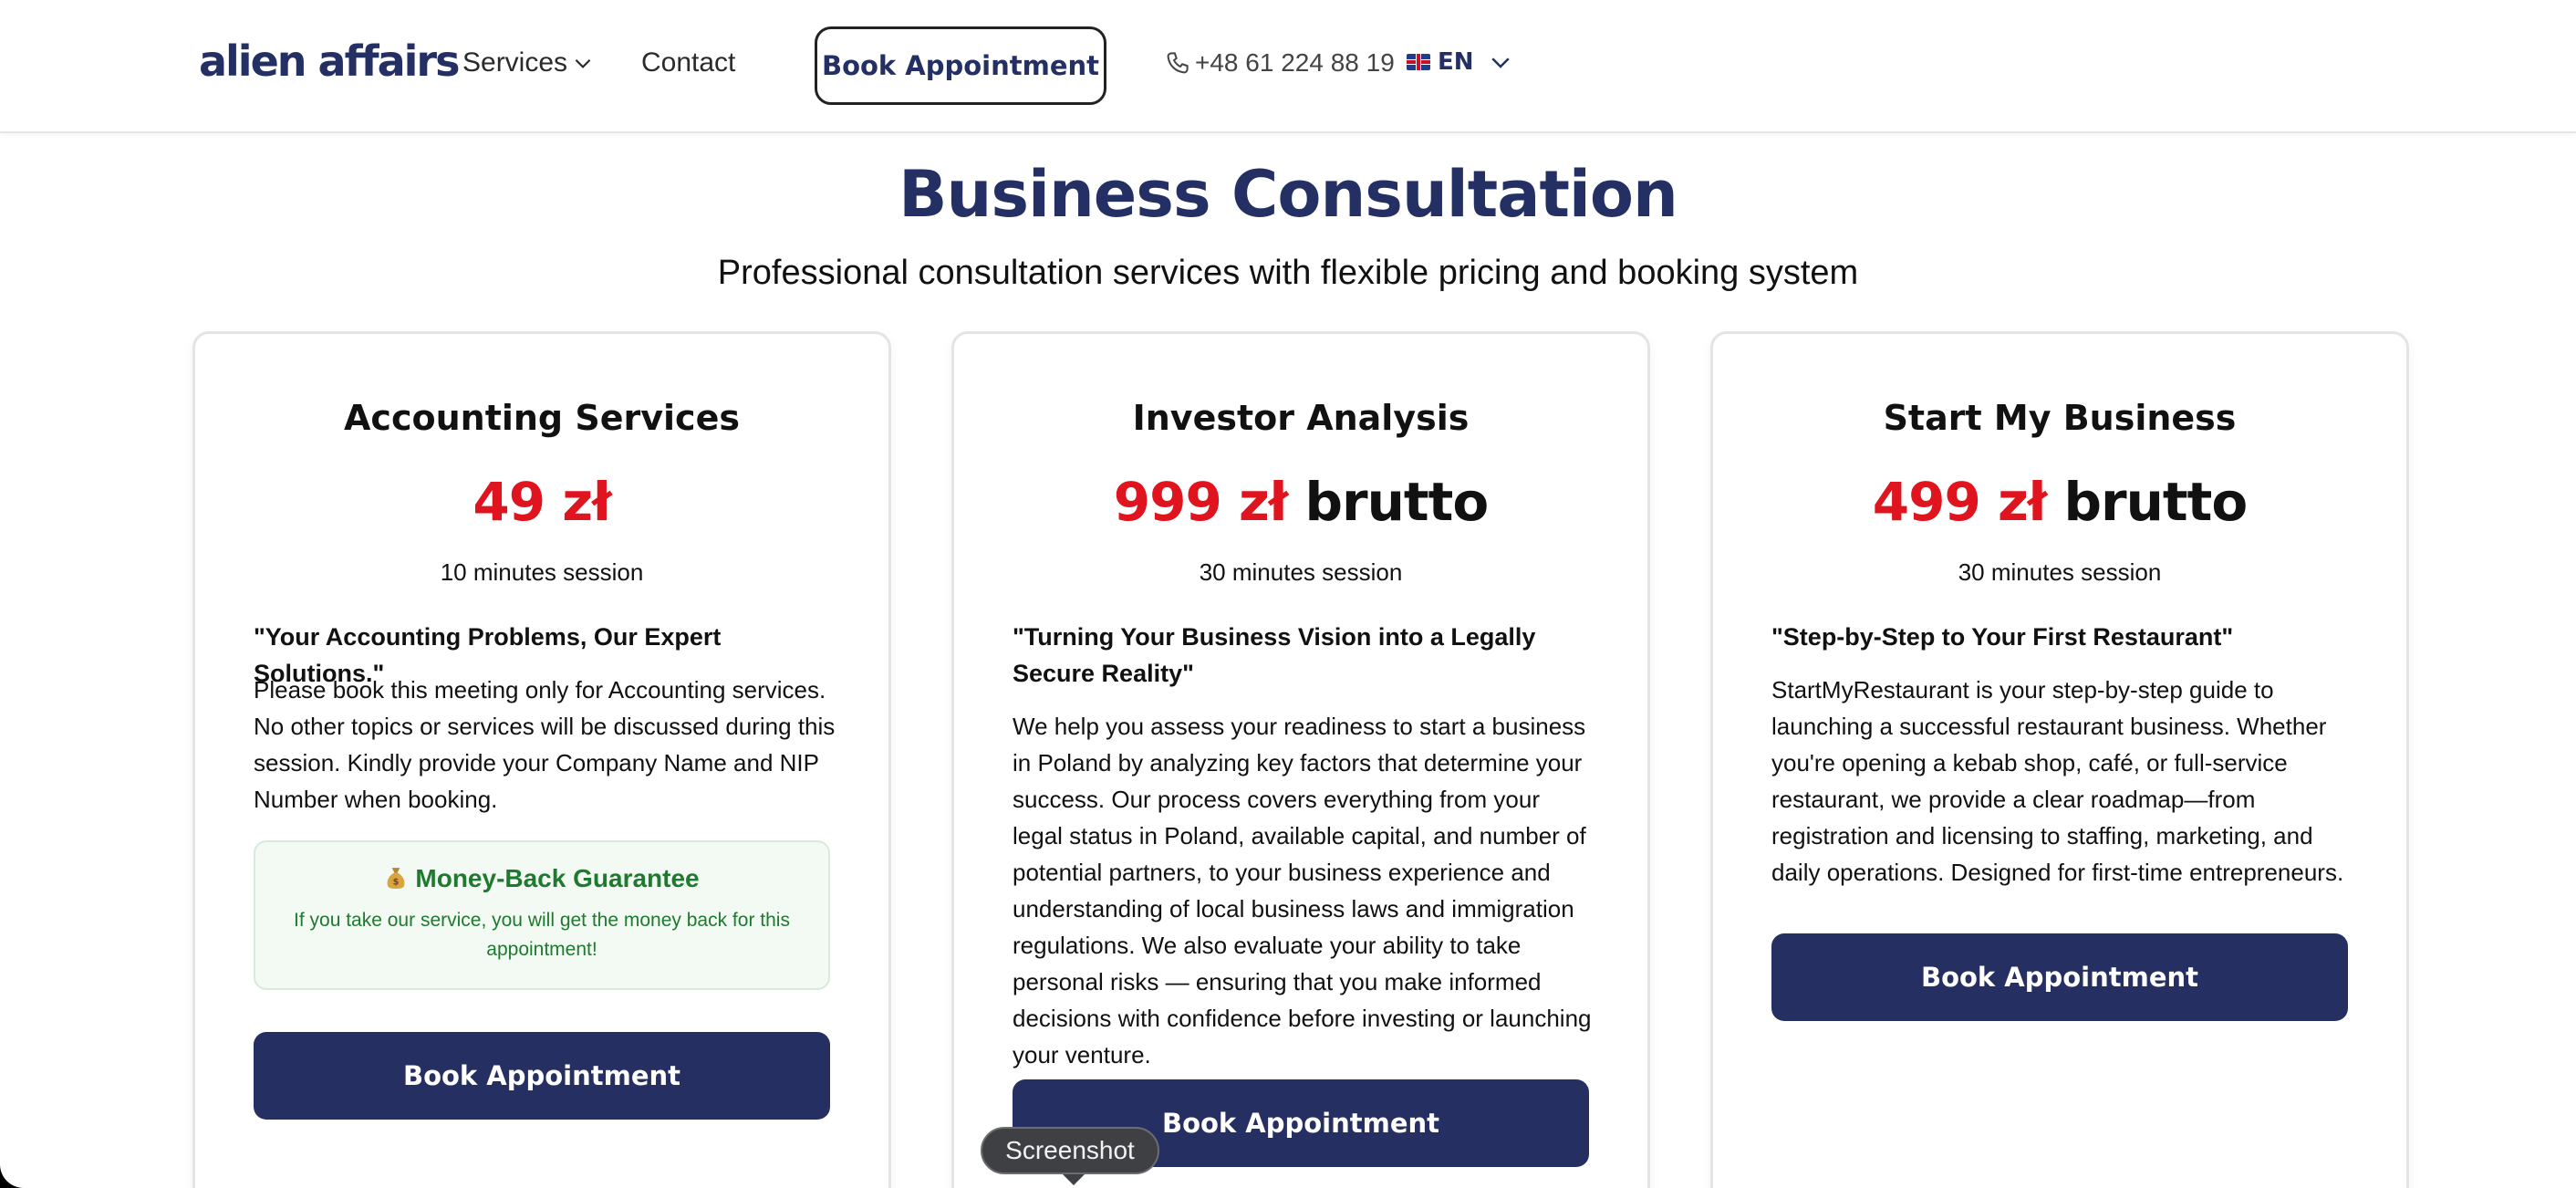 Image resolution: width=2576 pixels, height=1188 pixels. I want to click on language-selector: EN, so click(1460, 62).